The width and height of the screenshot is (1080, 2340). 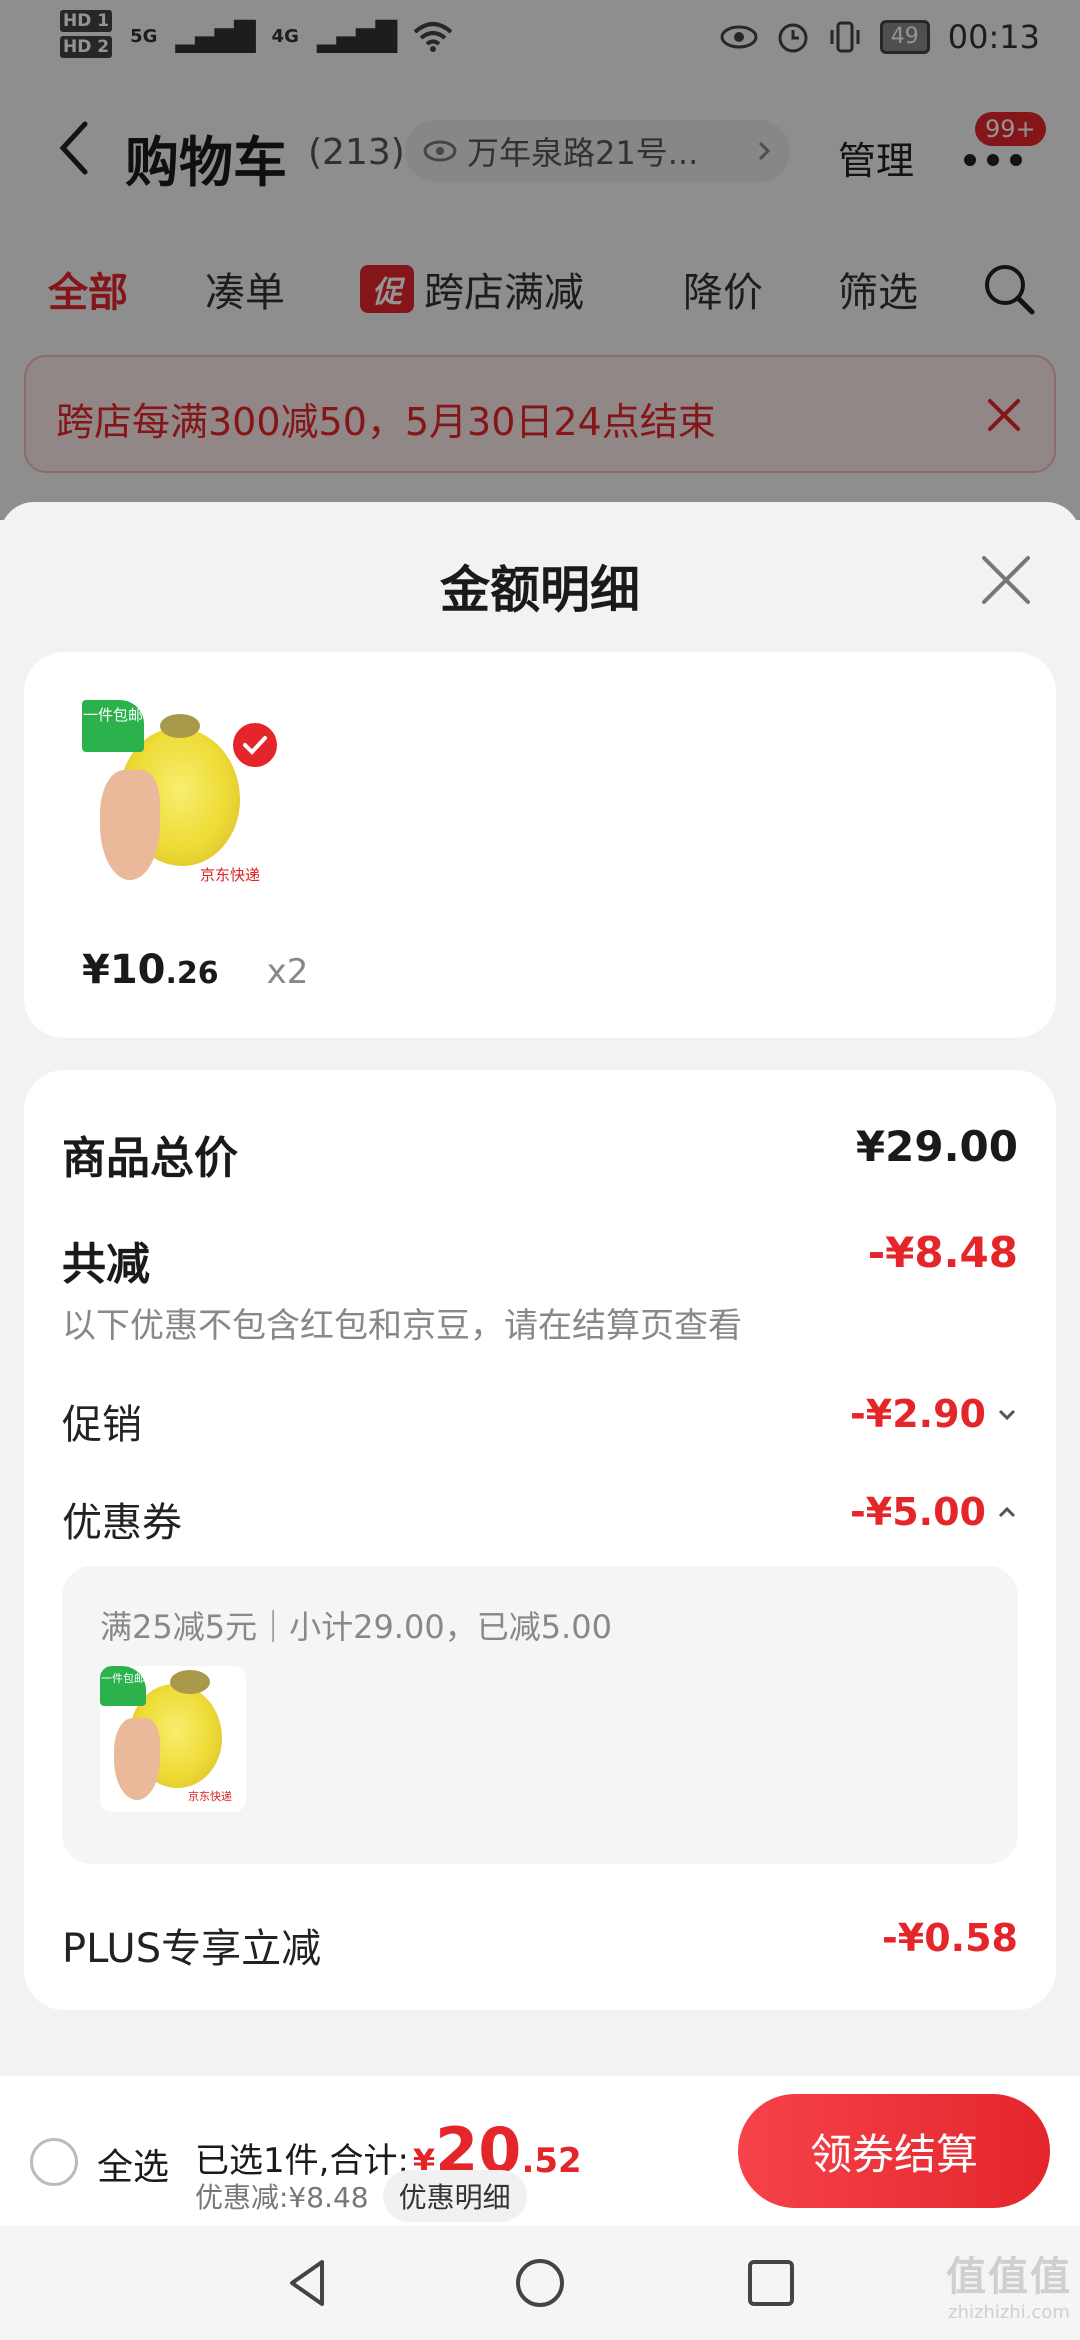 I want to click on total-amount-decimal: .52, so click(x=551, y=2161).